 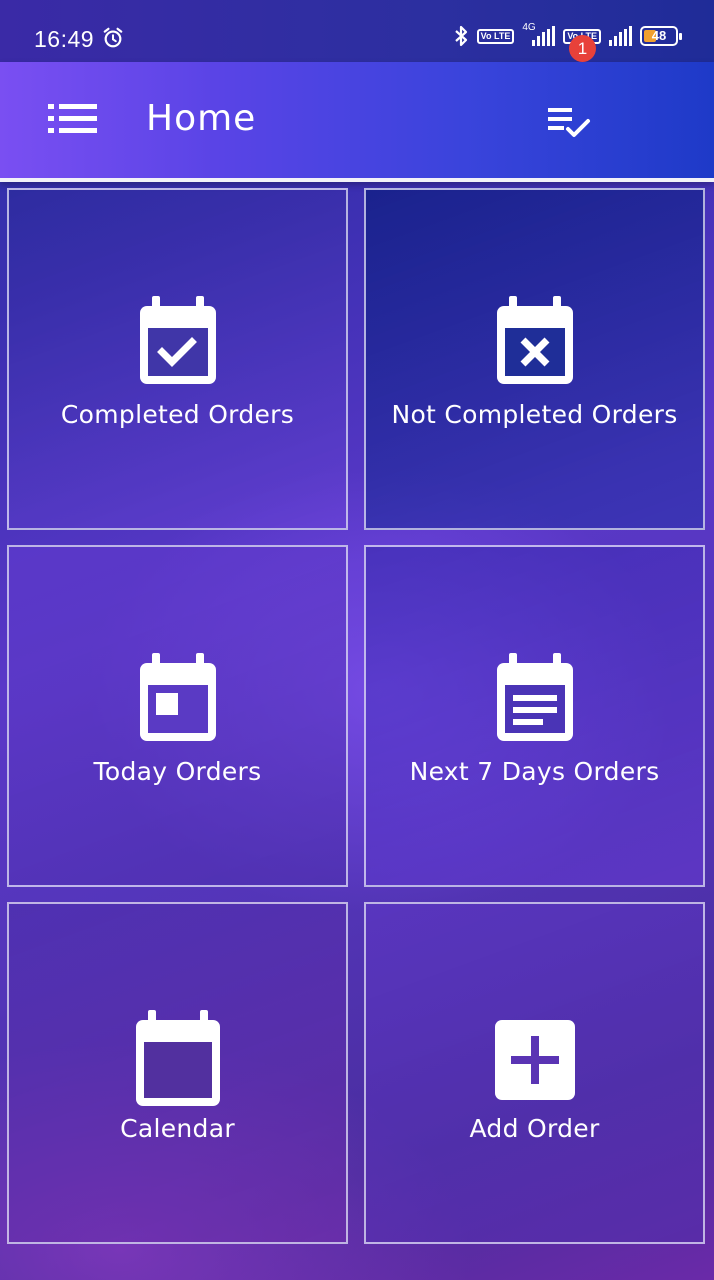 I want to click on tasks-button, so click(x=574, y=124).